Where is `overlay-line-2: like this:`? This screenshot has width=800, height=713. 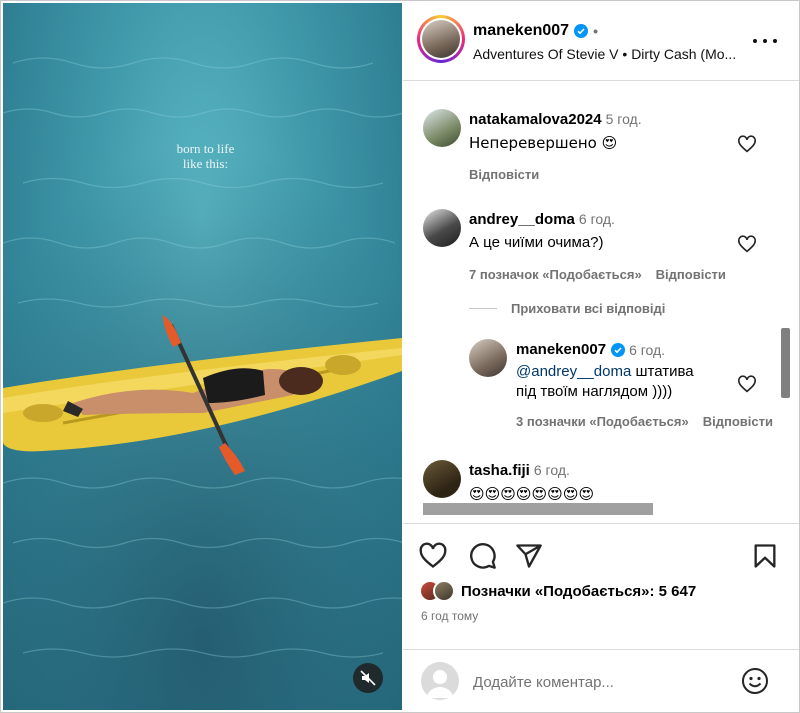
overlay-line-2: like this: is located at coordinates (205, 163).